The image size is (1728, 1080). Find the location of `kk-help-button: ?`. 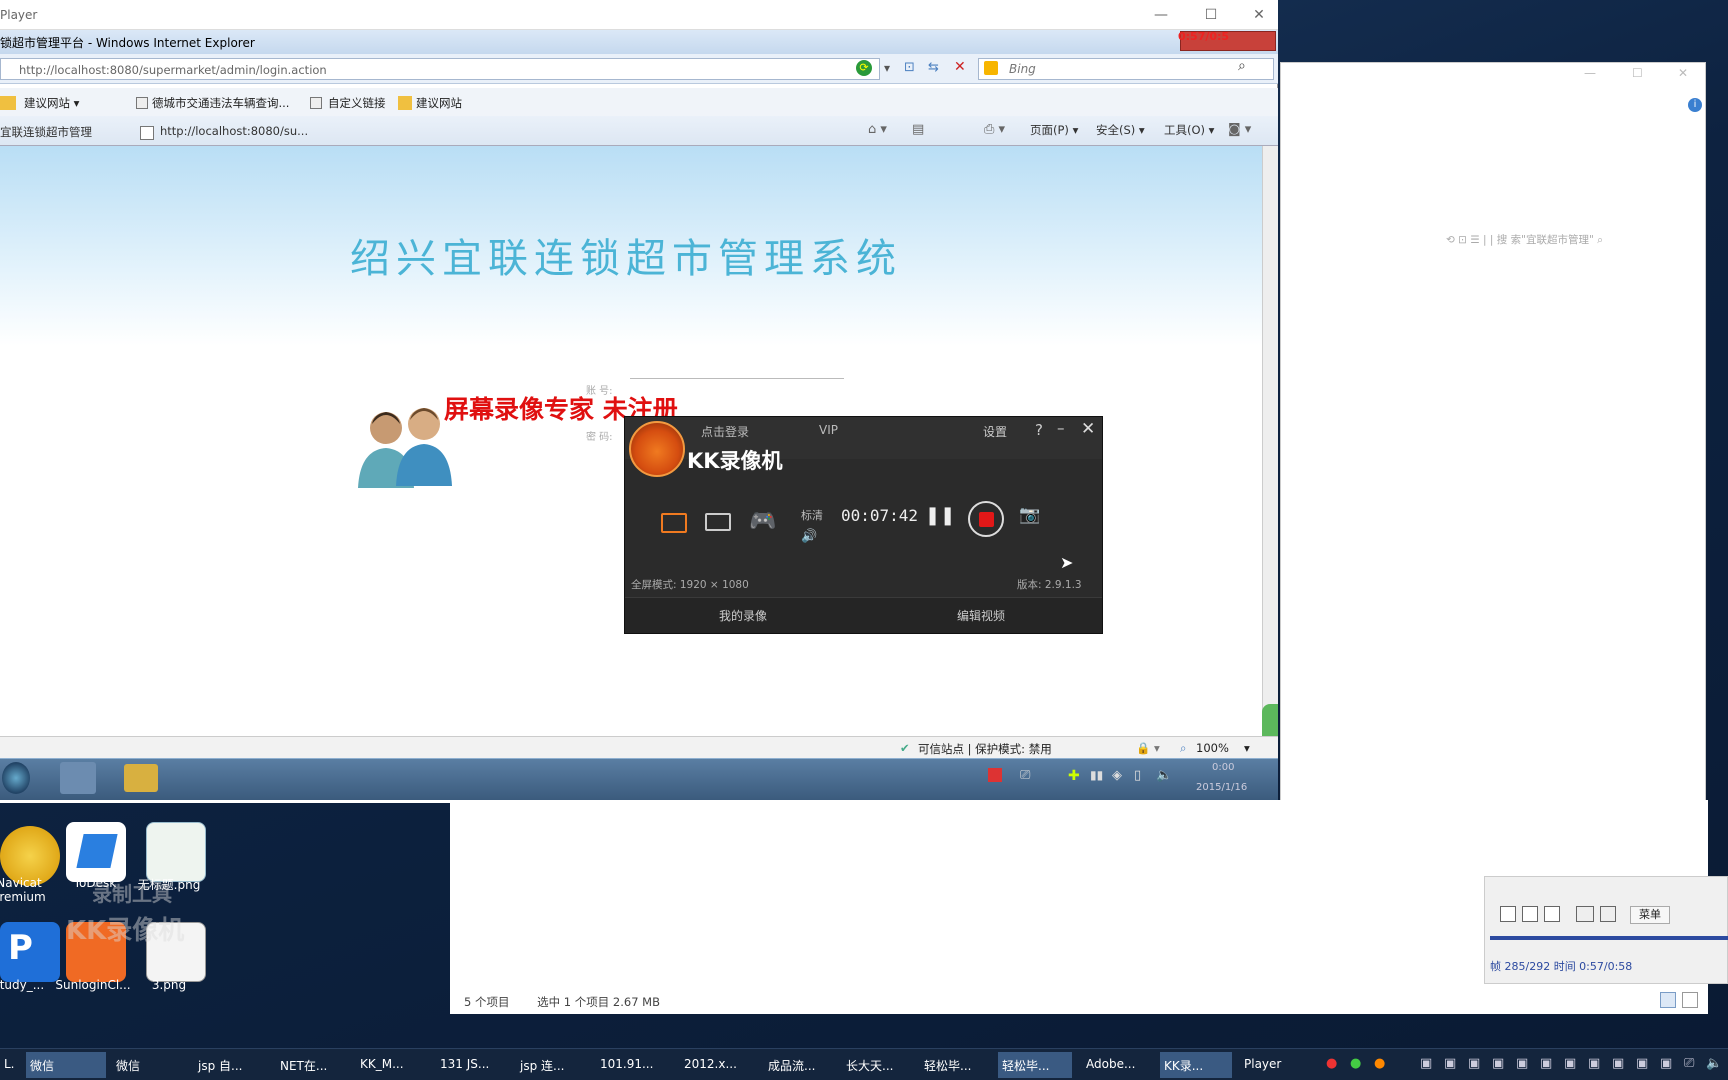

kk-help-button: ? is located at coordinates (1039, 430).